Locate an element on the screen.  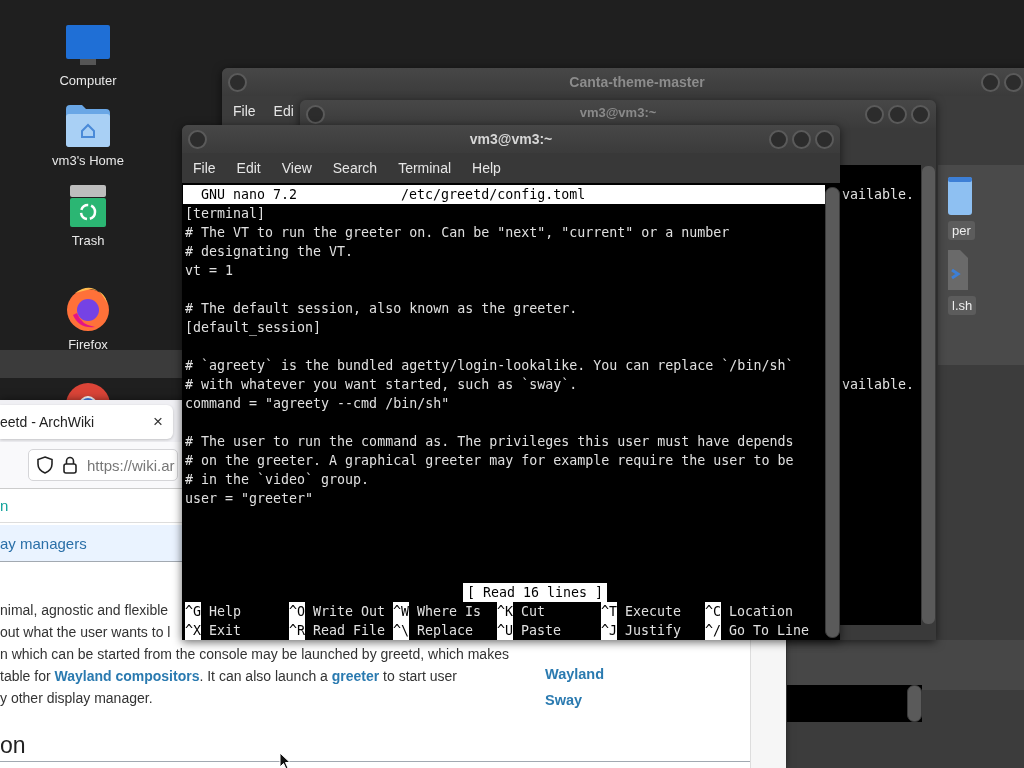
code-line: # designating the VT. is located at coordinates (269, 251).